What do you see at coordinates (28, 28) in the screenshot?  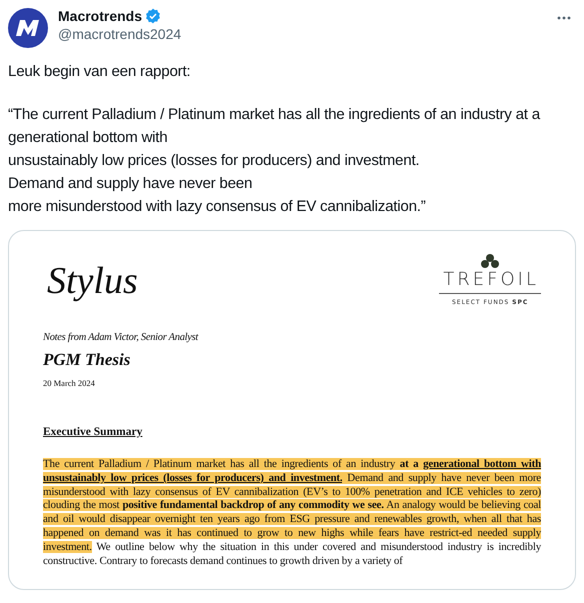 I see `avatar` at bounding box center [28, 28].